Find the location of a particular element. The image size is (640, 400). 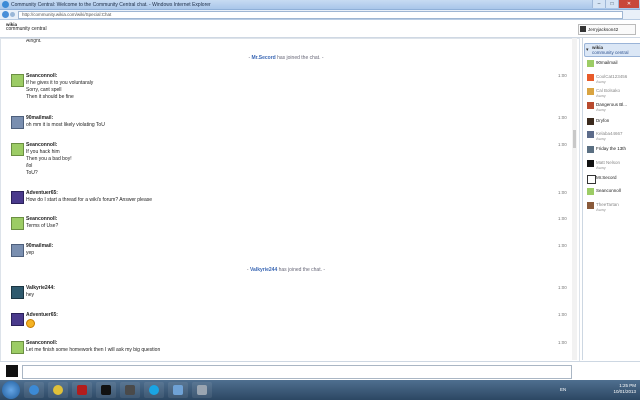

join-username: Valkyrie244 is located at coordinates (263, 270).